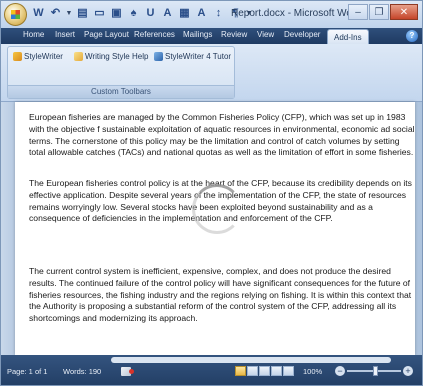 The image size is (423, 386). What do you see at coordinates (127, 371) in the screenshot?
I see `proofing-icon` at bounding box center [127, 371].